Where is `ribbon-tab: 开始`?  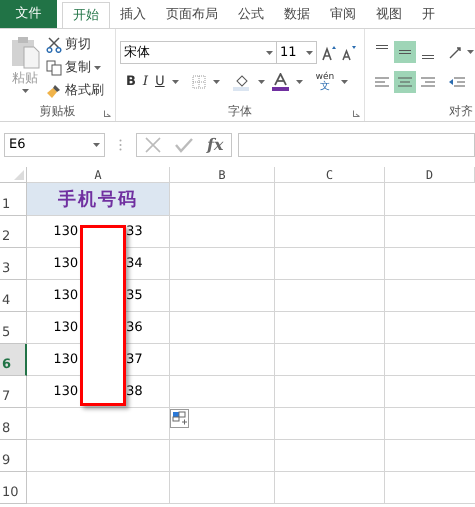 ribbon-tab: 开始 is located at coordinates (86, 15).